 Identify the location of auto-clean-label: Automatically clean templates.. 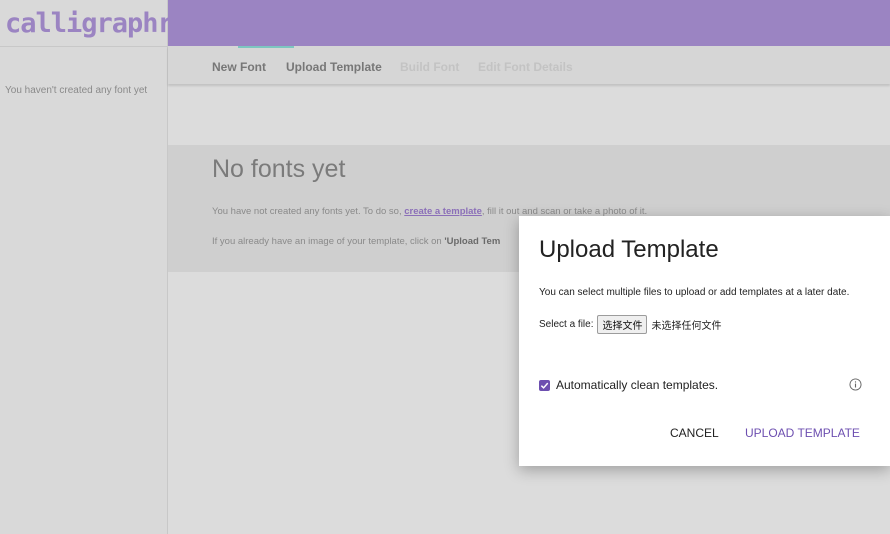
(637, 385).